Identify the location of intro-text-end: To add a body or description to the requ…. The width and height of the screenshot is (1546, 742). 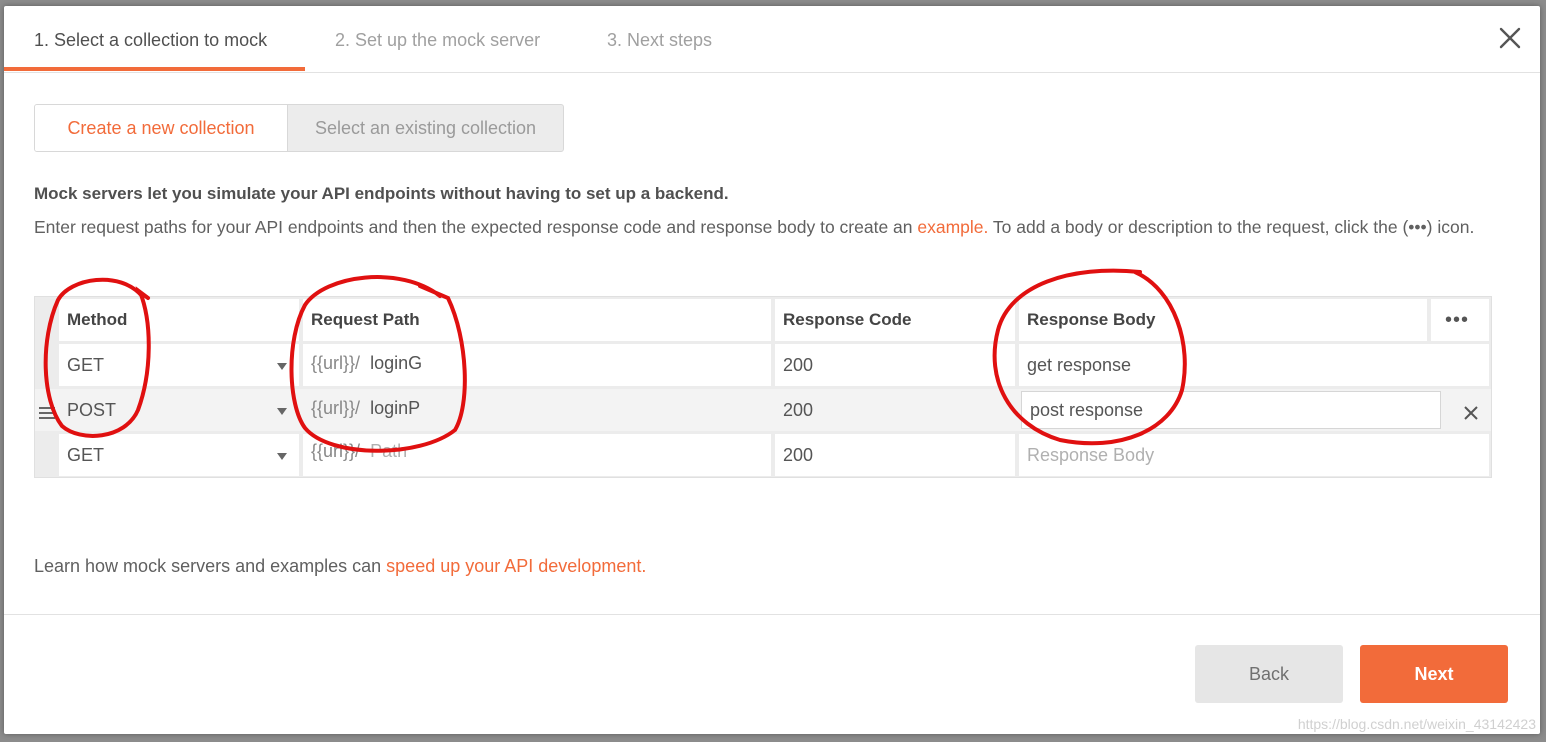
(1231, 227).